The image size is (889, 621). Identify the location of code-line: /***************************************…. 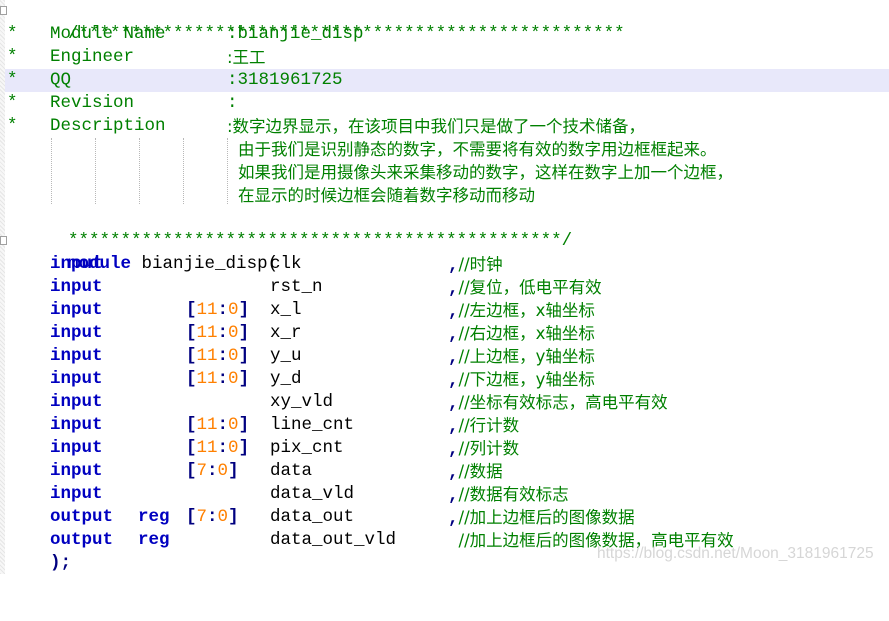
(444, 22).